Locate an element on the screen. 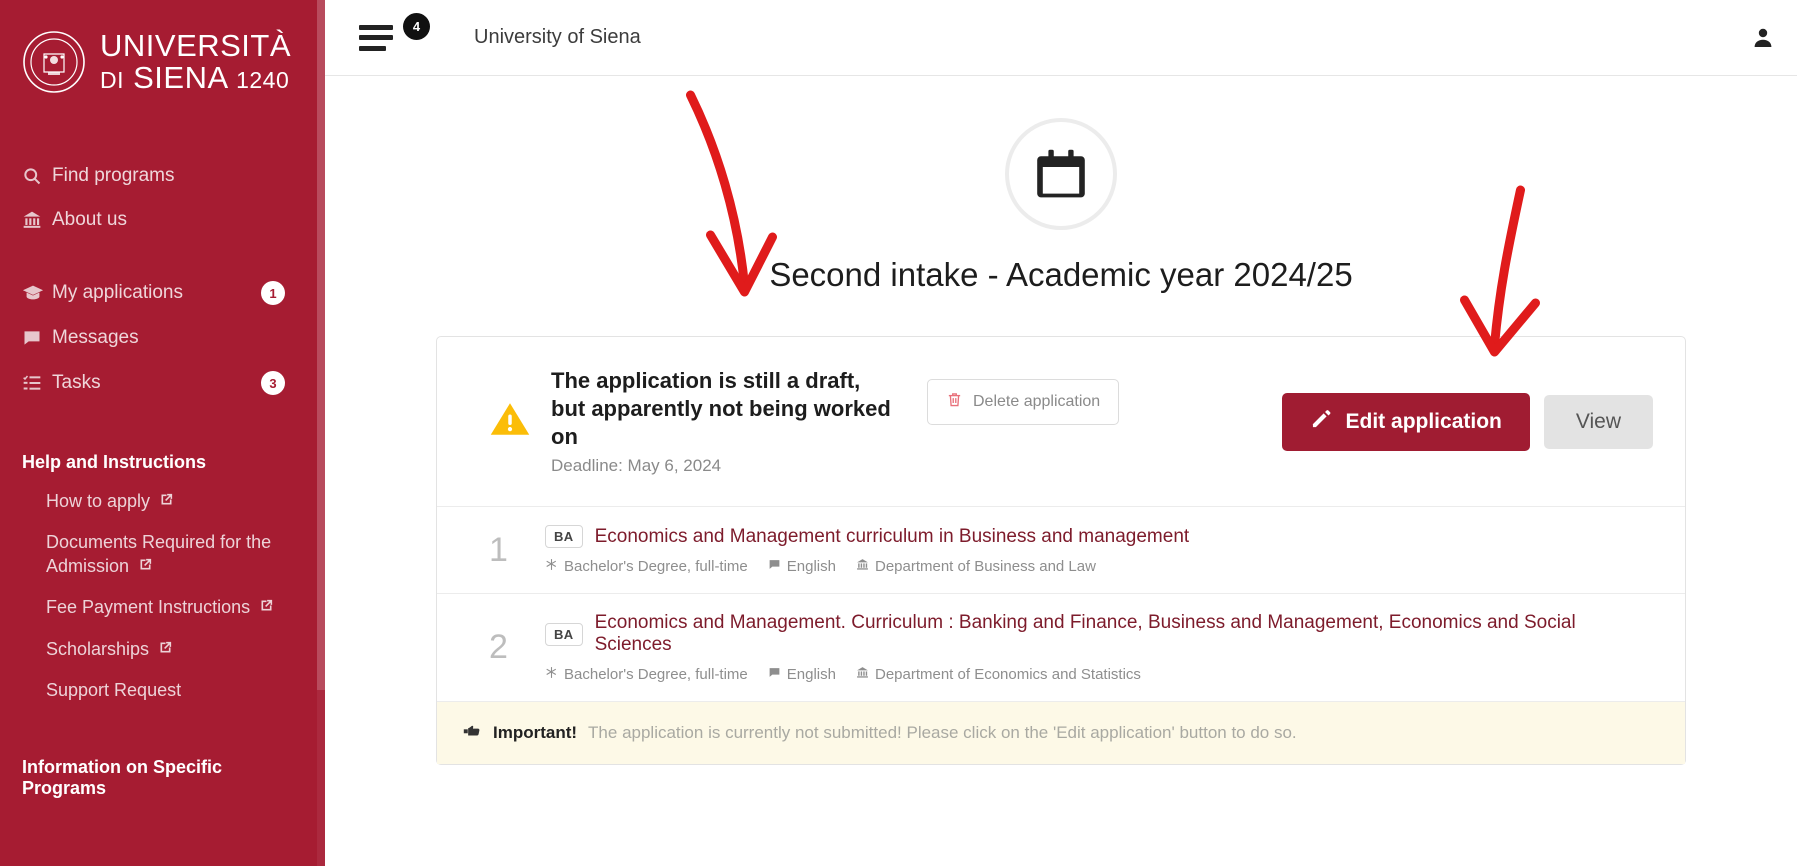 This screenshot has width=1797, height=866. sidebar-link-scholarships: Scholarships is located at coordinates (162, 649).